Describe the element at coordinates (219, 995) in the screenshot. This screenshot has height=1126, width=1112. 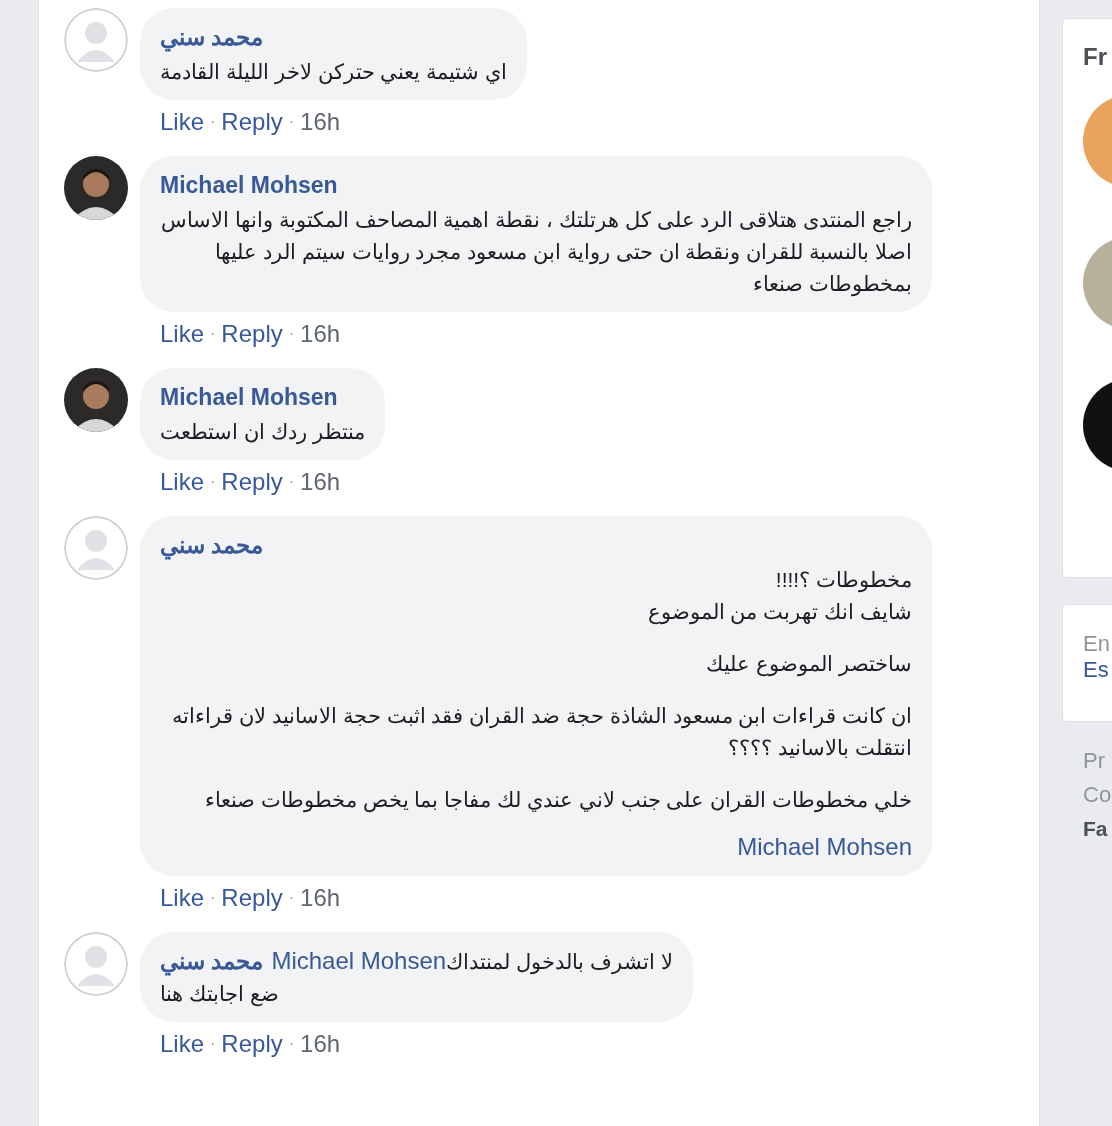
I see `comment-text: ضع اجابتك هنا` at that location.